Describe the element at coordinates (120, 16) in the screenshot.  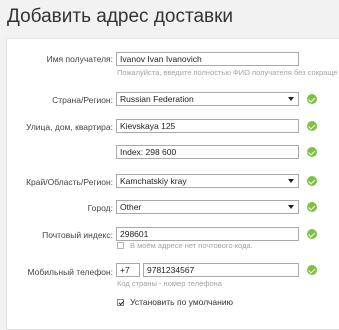
I see `page-title: Добавить адрес доставки` at that location.